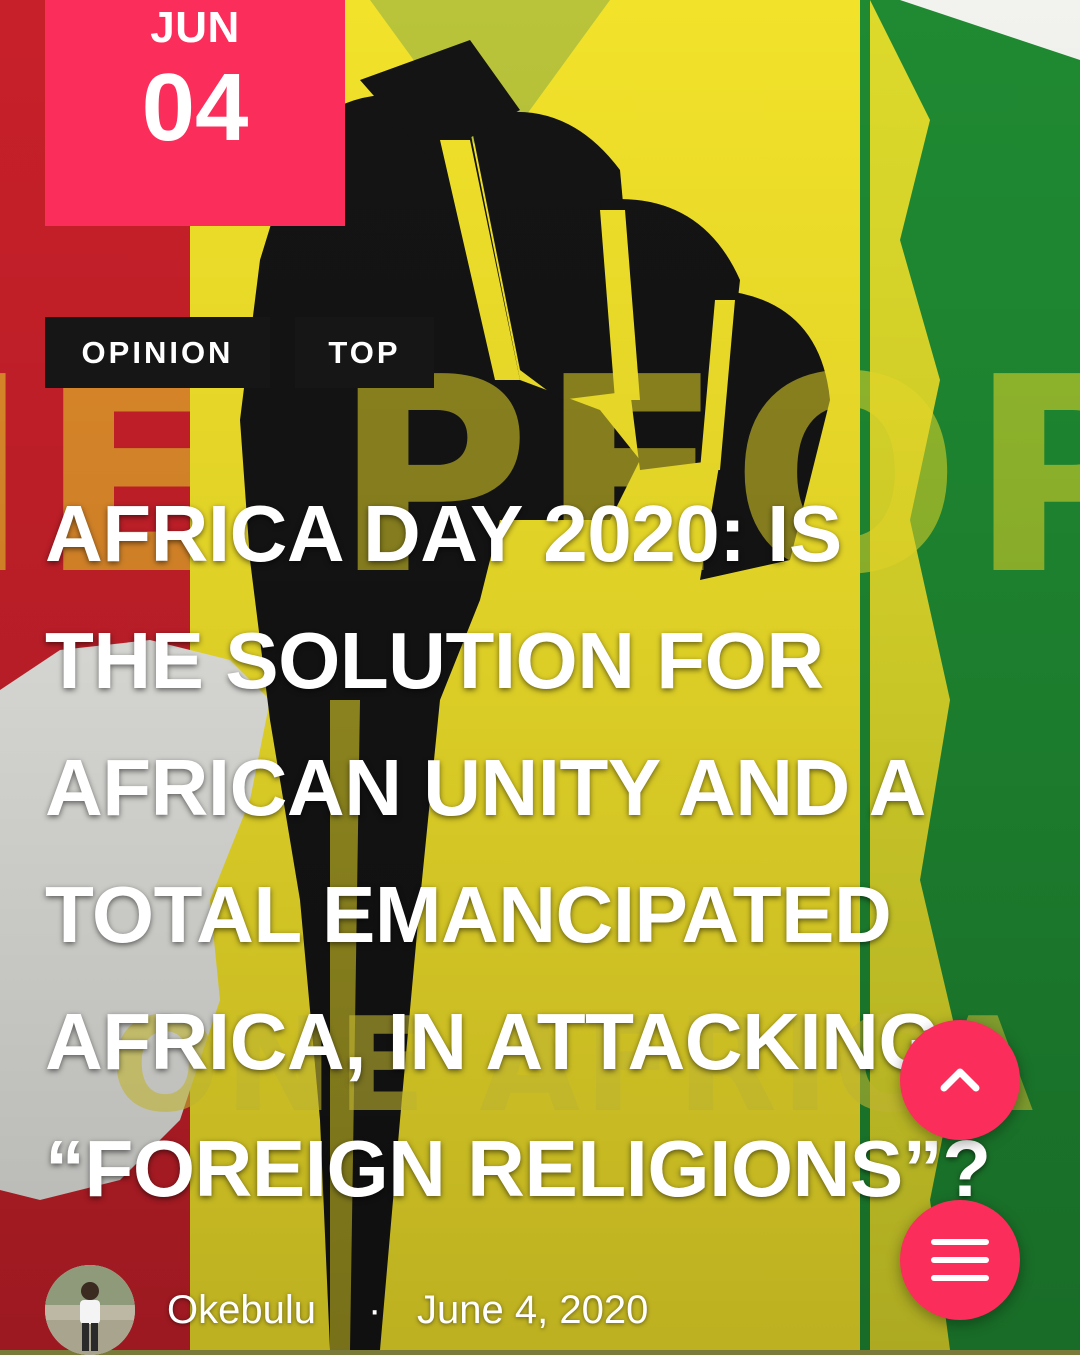 This screenshot has height=1355, width=1080. I want to click on menu-button, so click(960, 1260).